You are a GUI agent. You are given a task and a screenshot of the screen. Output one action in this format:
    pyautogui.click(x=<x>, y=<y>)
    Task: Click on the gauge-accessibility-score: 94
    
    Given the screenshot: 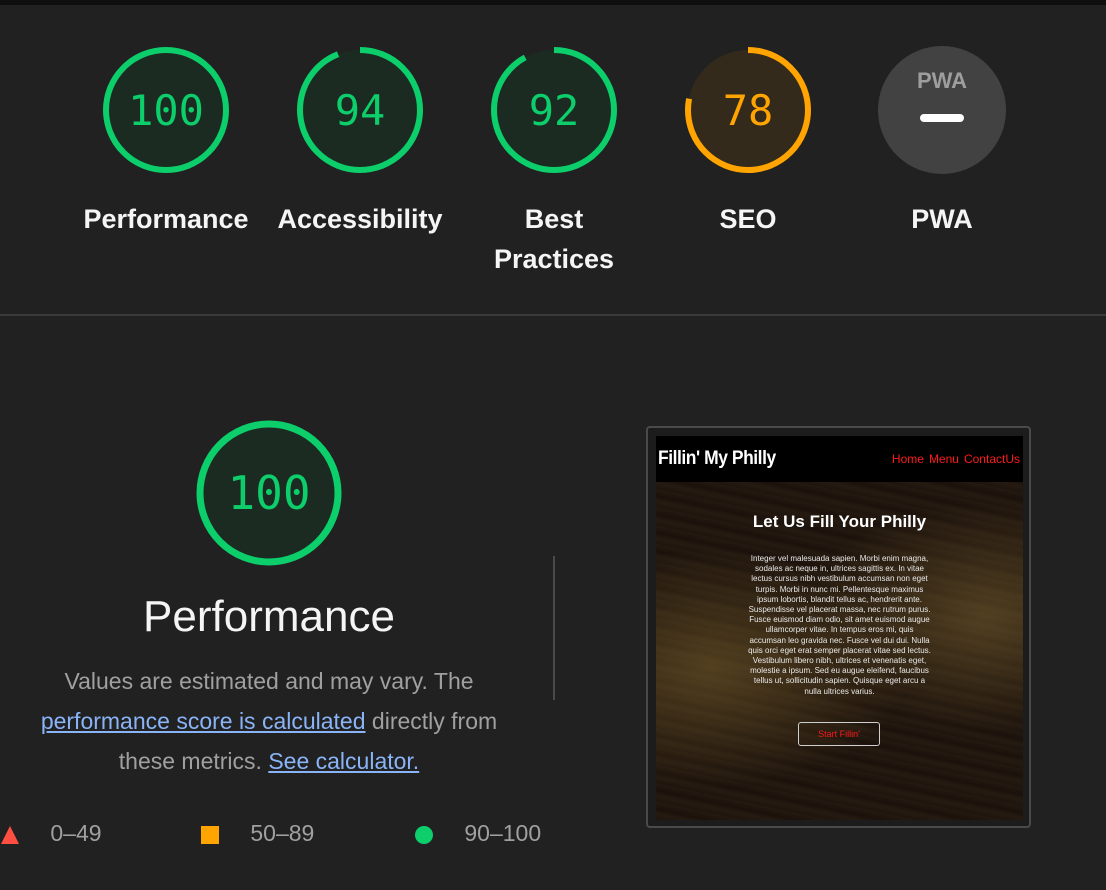 What is the action you would take?
    pyautogui.click(x=360, y=110)
    